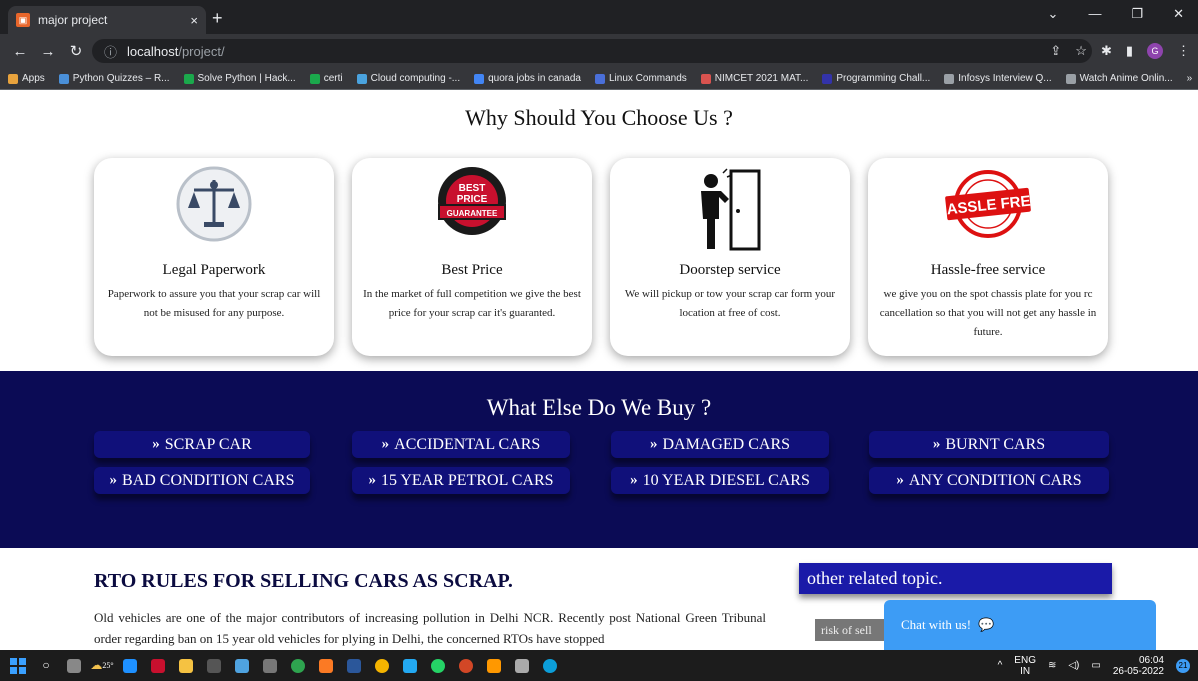 The height and width of the screenshot is (681, 1198). I want to click on close-window-button: ✕, so click(1178, 14).